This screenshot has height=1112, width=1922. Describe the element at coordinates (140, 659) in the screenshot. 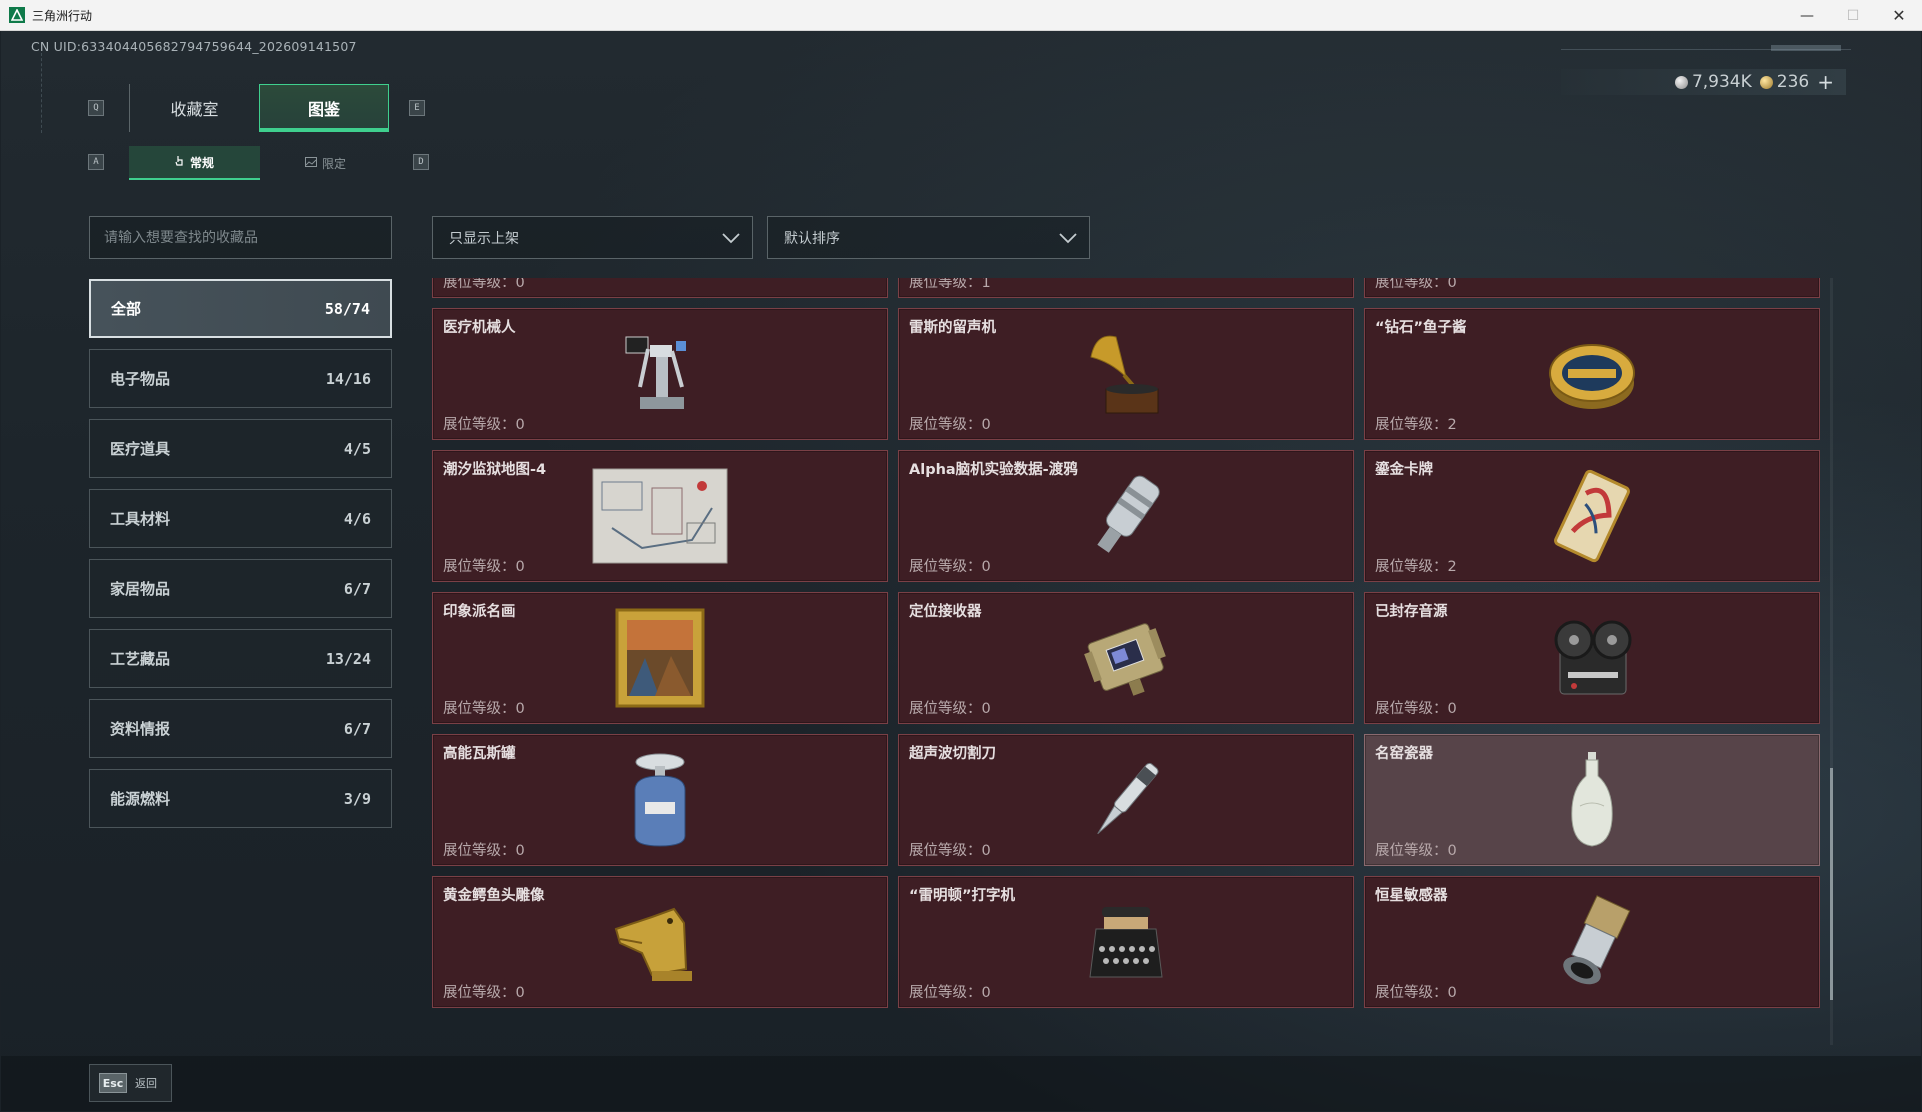

I see `category-label: 工艺藏品` at that location.